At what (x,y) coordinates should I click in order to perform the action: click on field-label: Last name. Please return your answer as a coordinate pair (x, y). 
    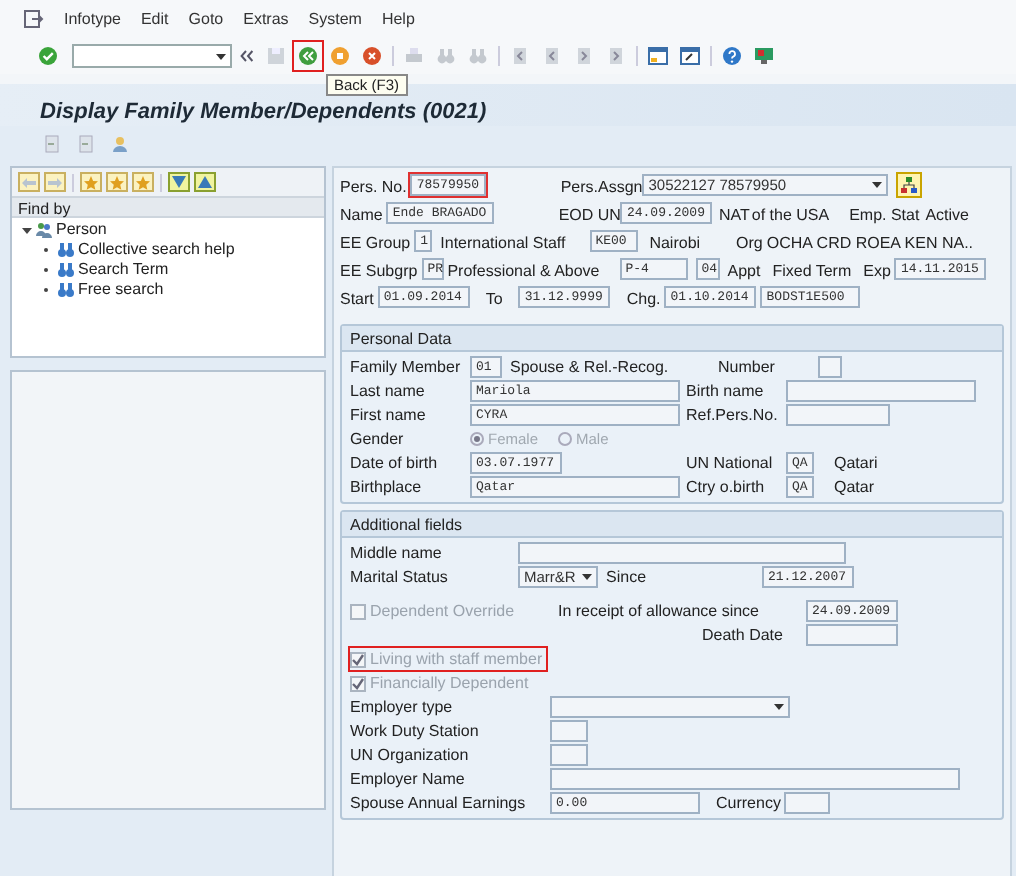
    Looking at the image, I should click on (388, 391).